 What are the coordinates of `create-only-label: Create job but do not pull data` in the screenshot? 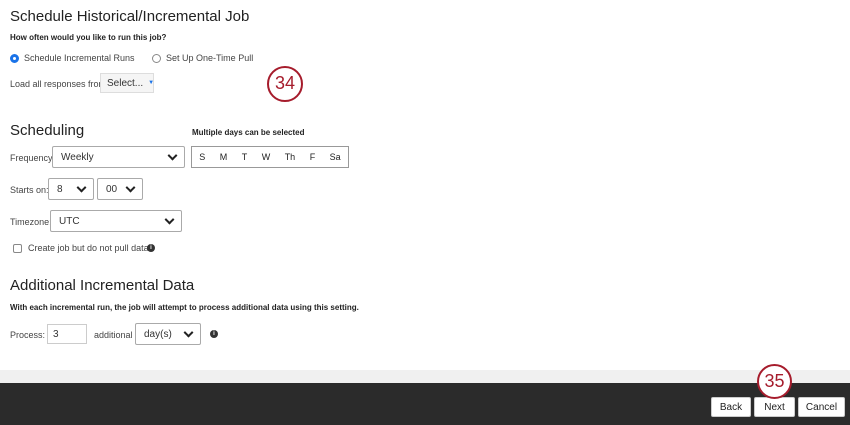 It's located at (88, 248).